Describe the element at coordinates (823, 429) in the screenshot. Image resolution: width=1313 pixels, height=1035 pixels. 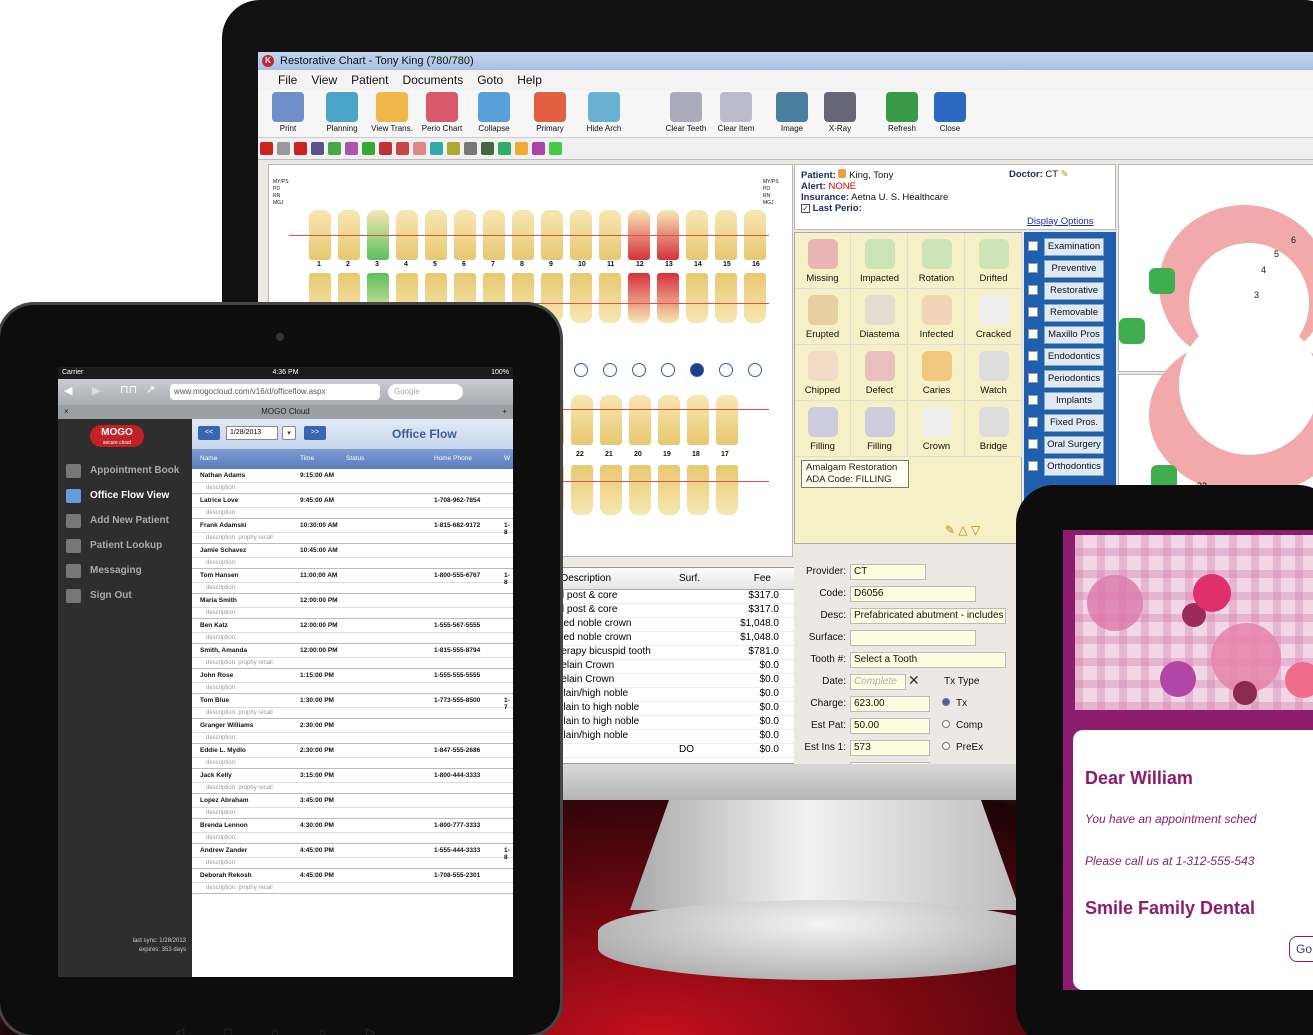
I see `condition-filling: Filling` at that location.